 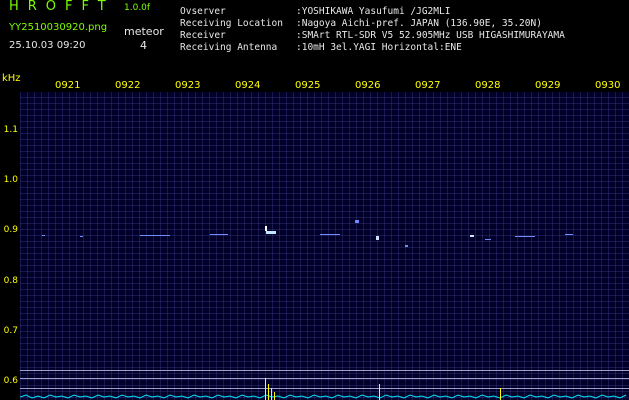 What do you see at coordinates (368, 85) in the screenshot?
I see `time-tick-label: 0926` at bounding box center [368, 85].